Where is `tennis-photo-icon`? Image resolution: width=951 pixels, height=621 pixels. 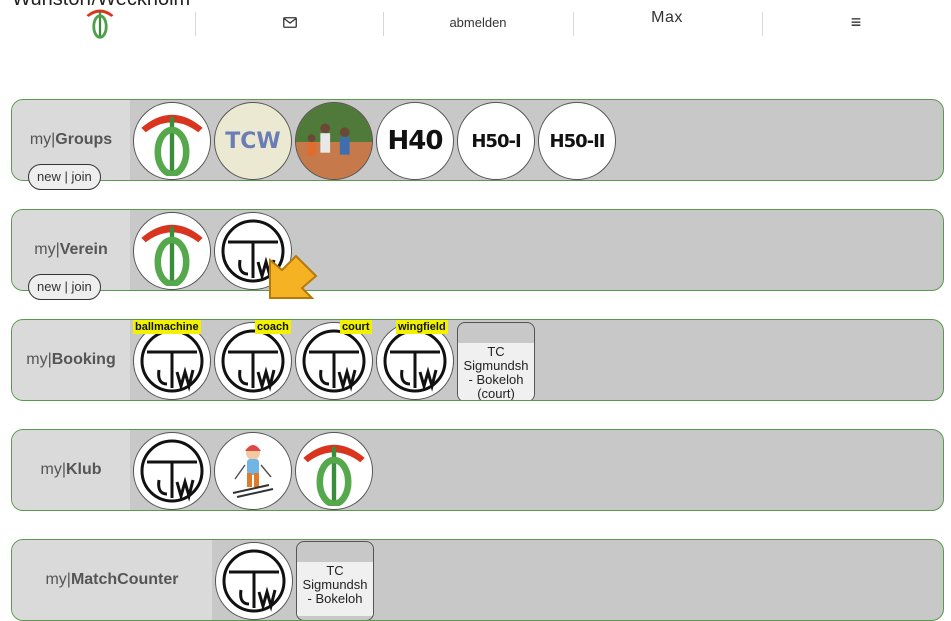
tennis-photo-icon is located at coordinates (334, 141).